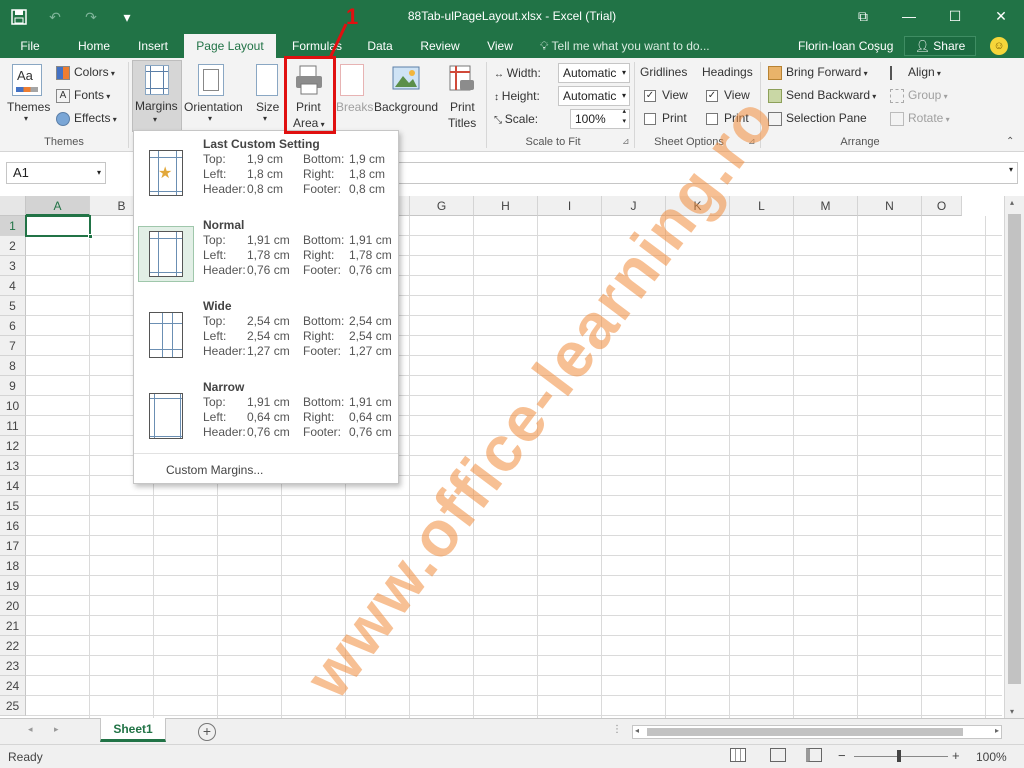 The height and width of the screenshot is (768, 1024). I want to click on row-header: 18, so click(13, 566).